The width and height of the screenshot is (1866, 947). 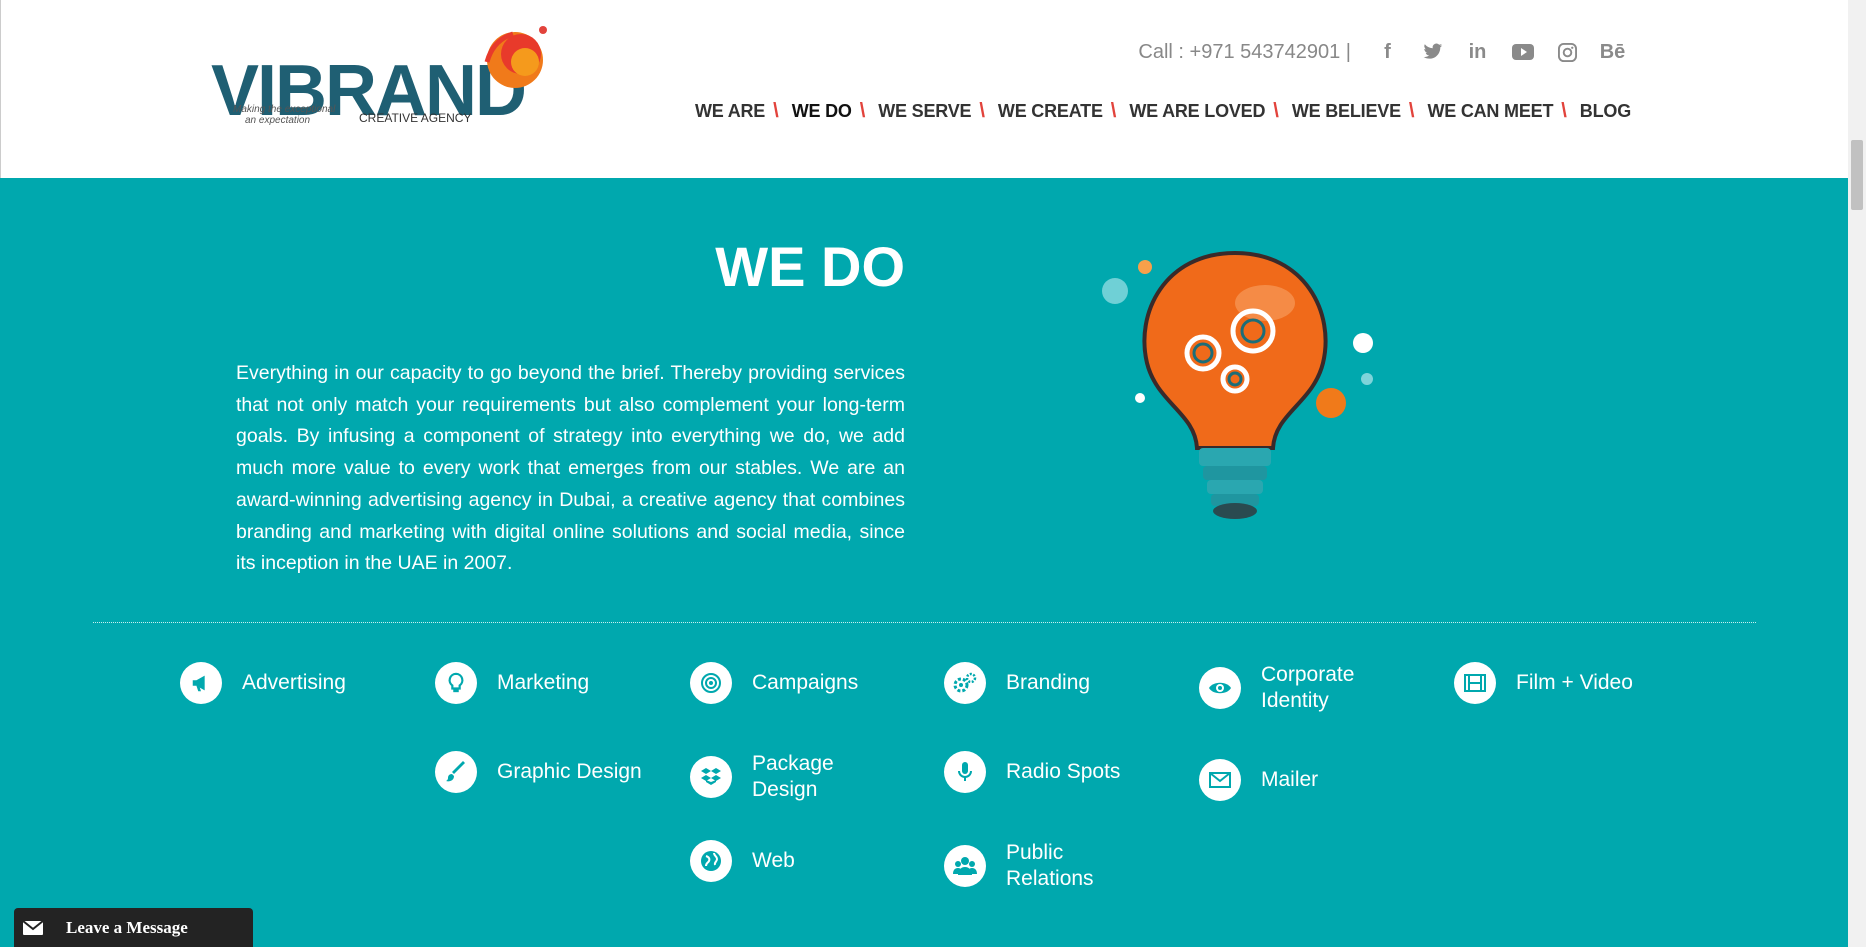 What do you see at coordinates (1050, 111) in the screenshot?
I see `nav-we-create: WE CREATE` at bounding box center [1050, 111].